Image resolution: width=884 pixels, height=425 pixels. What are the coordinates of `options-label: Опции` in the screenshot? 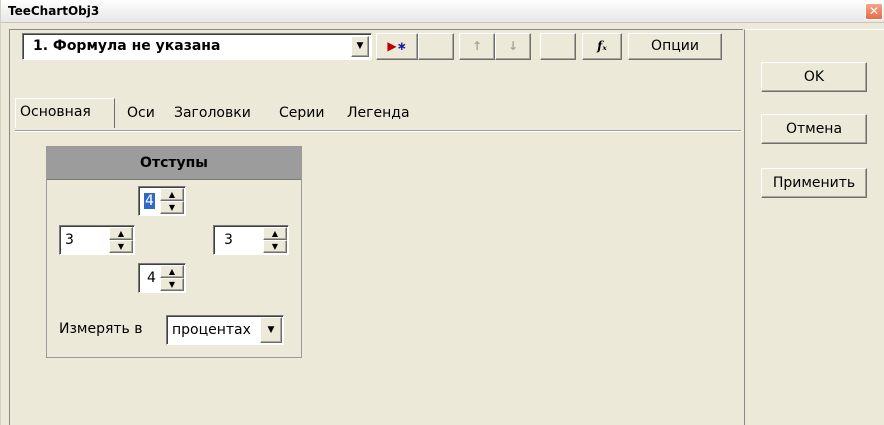 It's located at (675, 46).